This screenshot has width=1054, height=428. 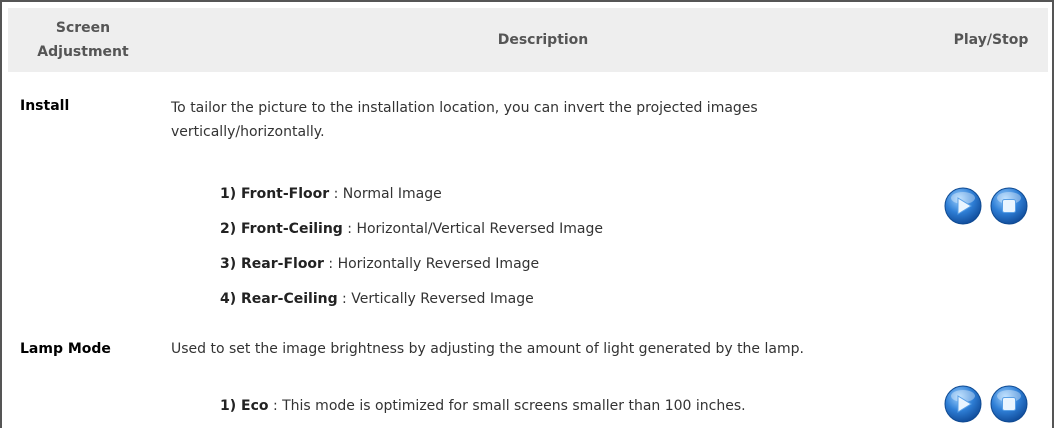 I want to click on stop-button-install, so click(x=1009, y=206).